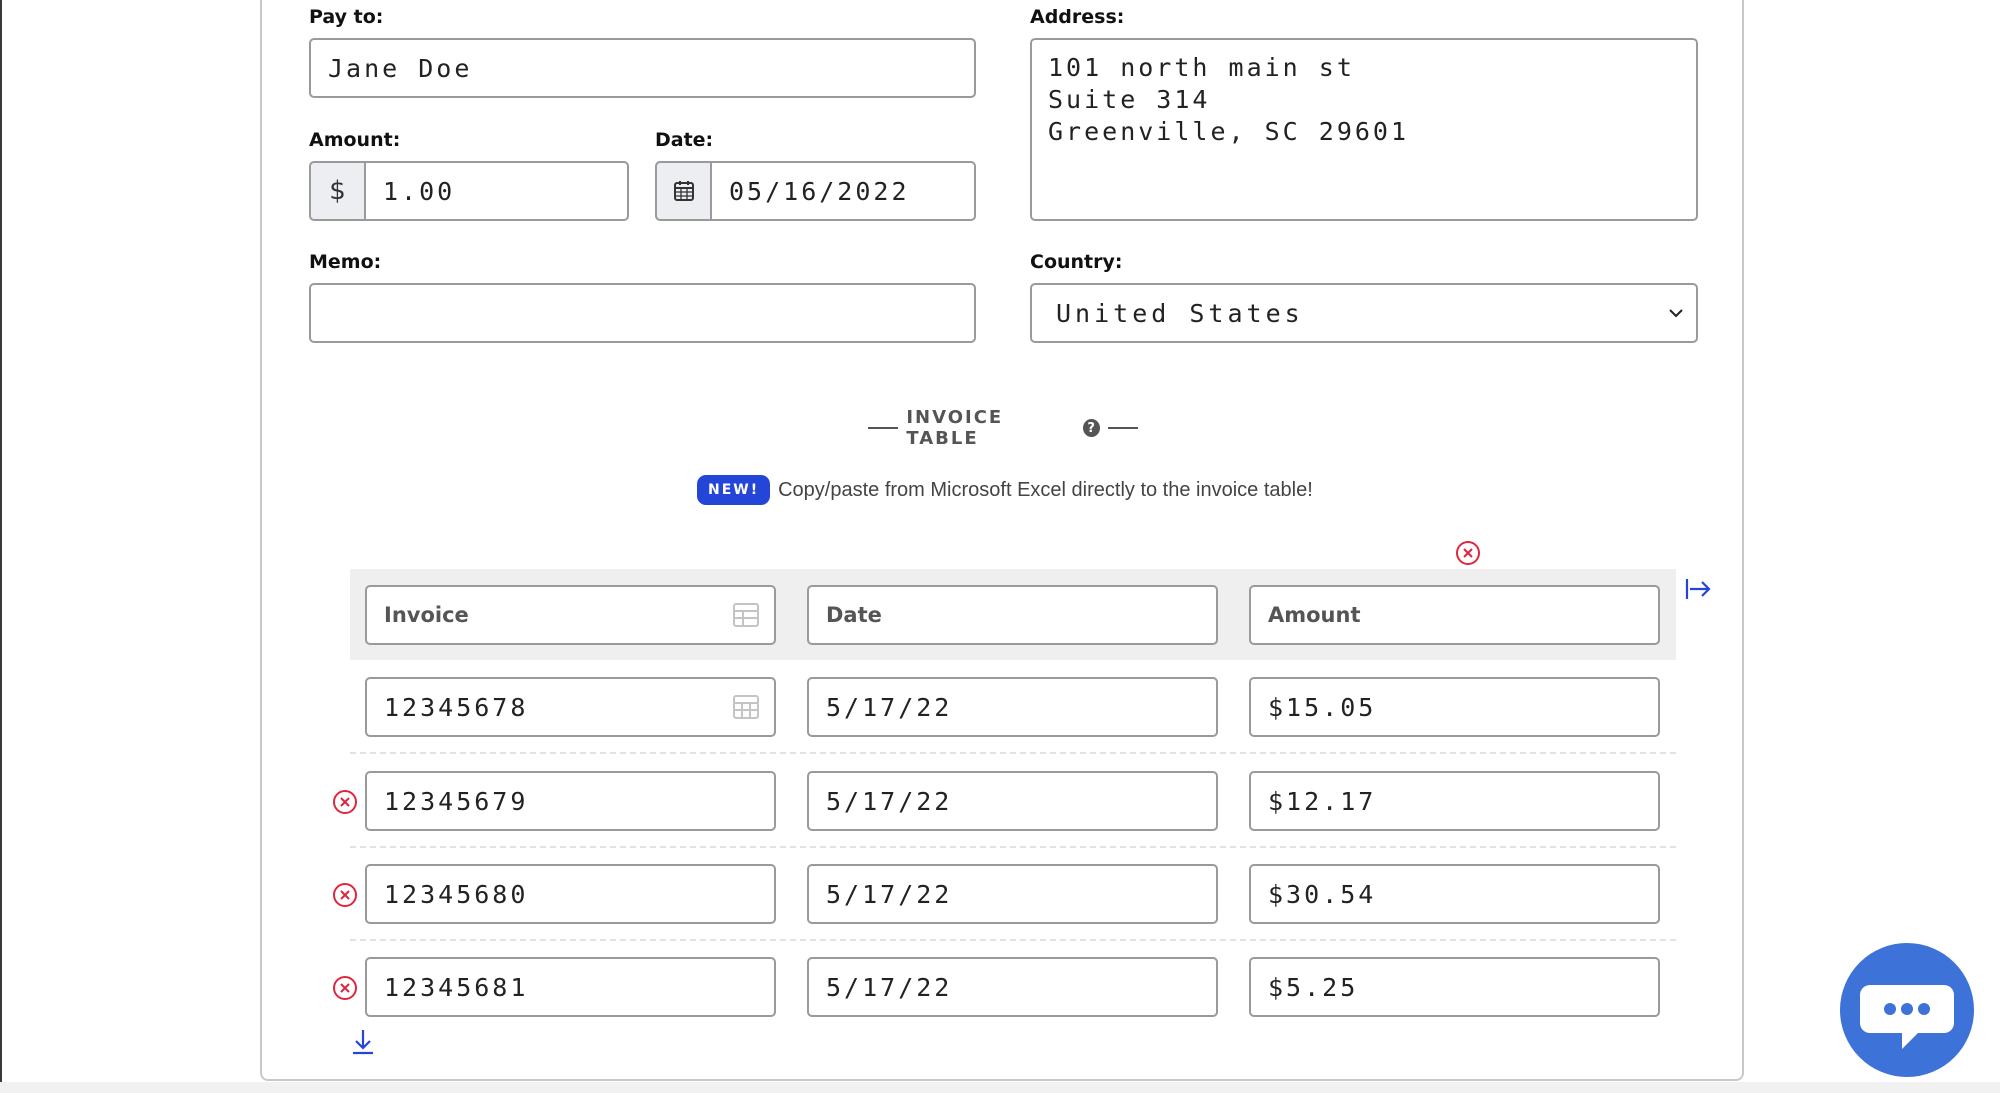 This screenshot has width=2000, height=1093. Describe the element at coordinates (1468, 553) in the screenshot. I see `remove-column-icon` at that location.